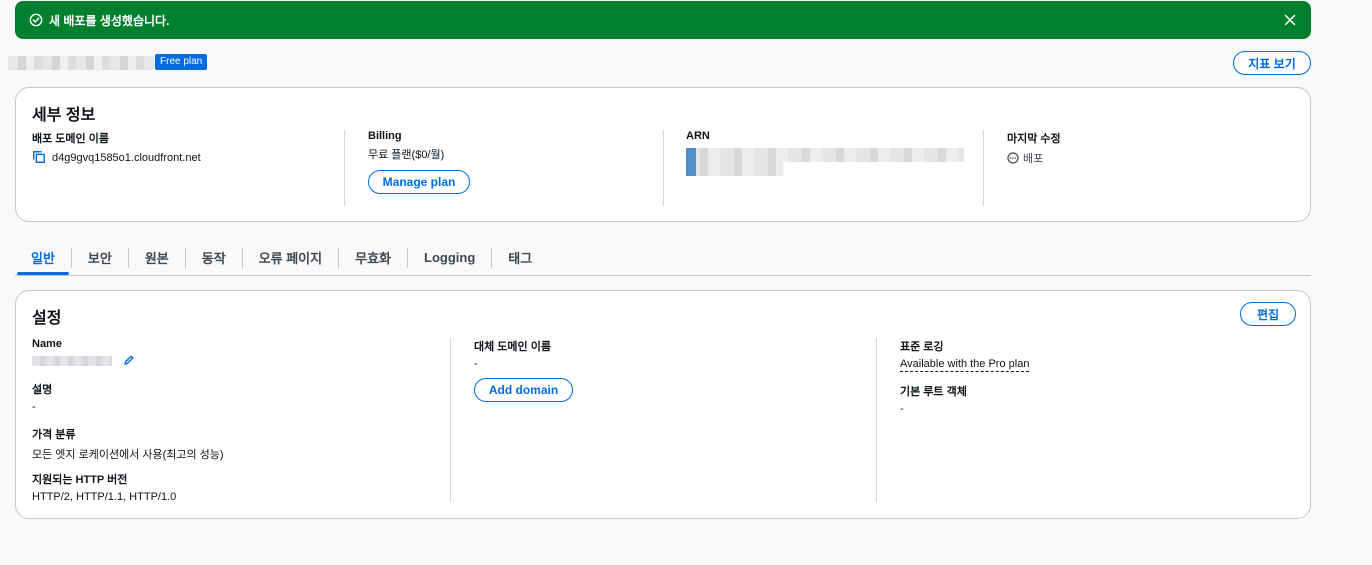 This screenshot has height=565, width=1372. Describe the element at coordinates (181, 62) in the screenshot. I see `plan-badge: Free plan` at that location.